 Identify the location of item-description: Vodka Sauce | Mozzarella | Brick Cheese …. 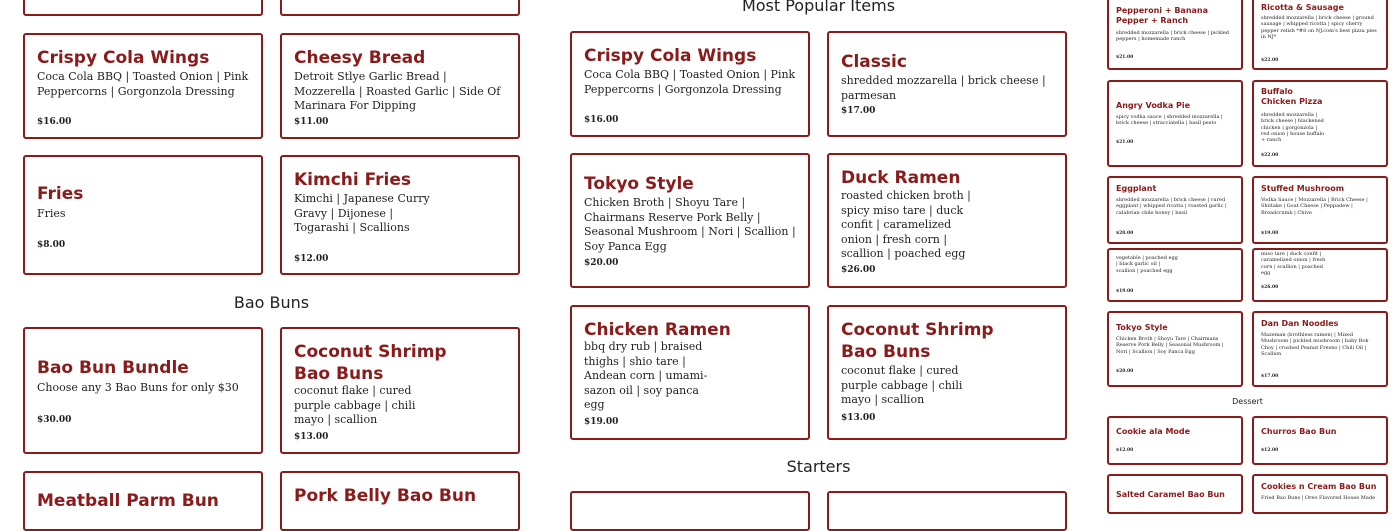
(1314, 206).